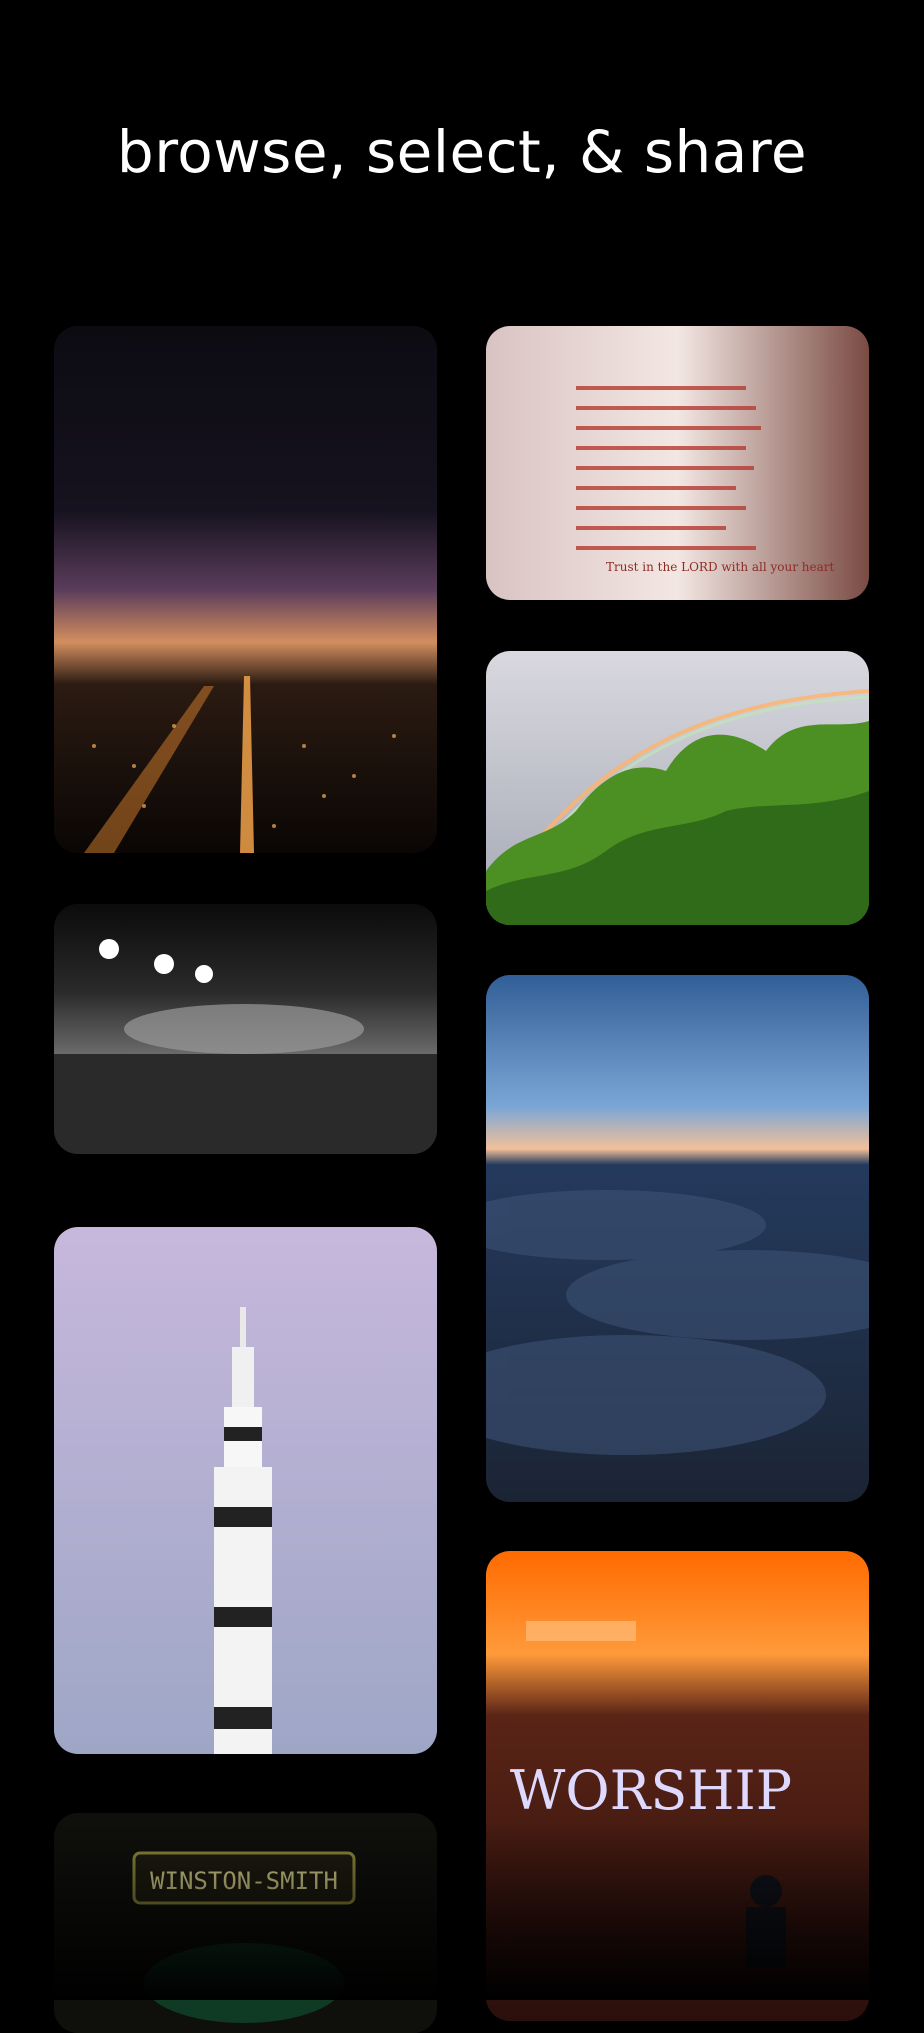  What do you see at coordinates (245, 1923) in the screenshot?
I see `photo-neon-sign: WINSTON-SMITH` at bounding box center [245, 1923].